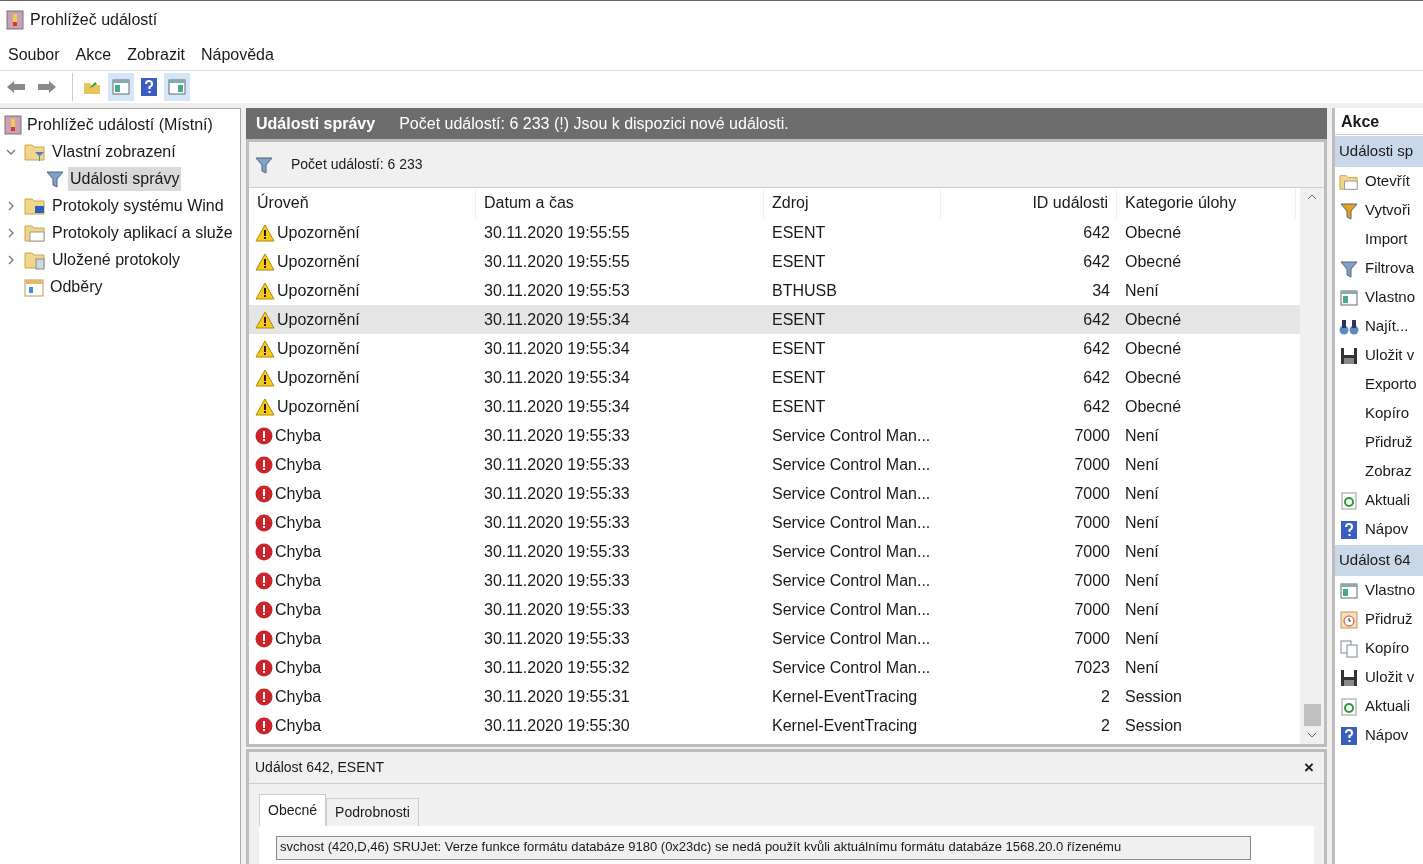  What do you see at coordinates (120, 124) in the screenshot?
I see `tree-item: Prohlížeč událostí (Místní)` at bounding box center [120, 124].